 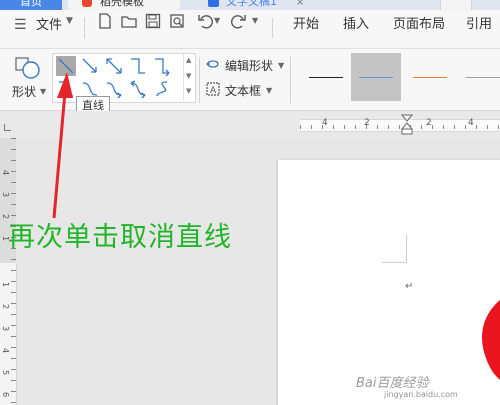 I want to click on menu-page-layout: 页面布局, so click(x=419, y=22).